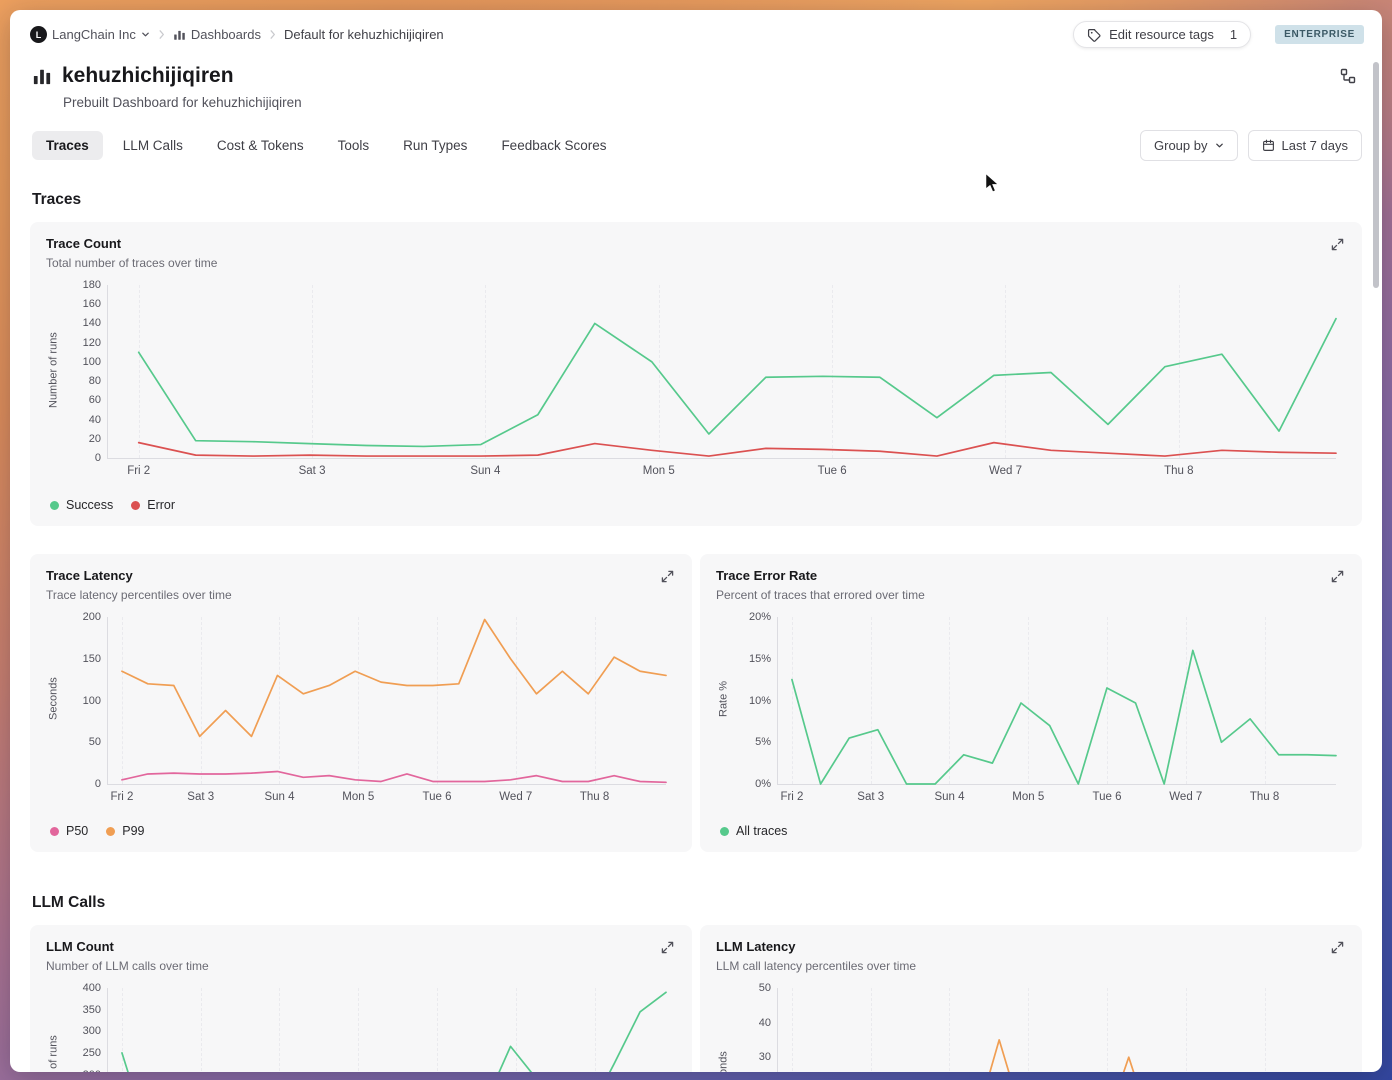 Image resolution: width=1392 pixels, height=1080 pixels. Describe the element at coordinates (91, 988) in the screenshot. I see `y-tick-label: 400` at that location.